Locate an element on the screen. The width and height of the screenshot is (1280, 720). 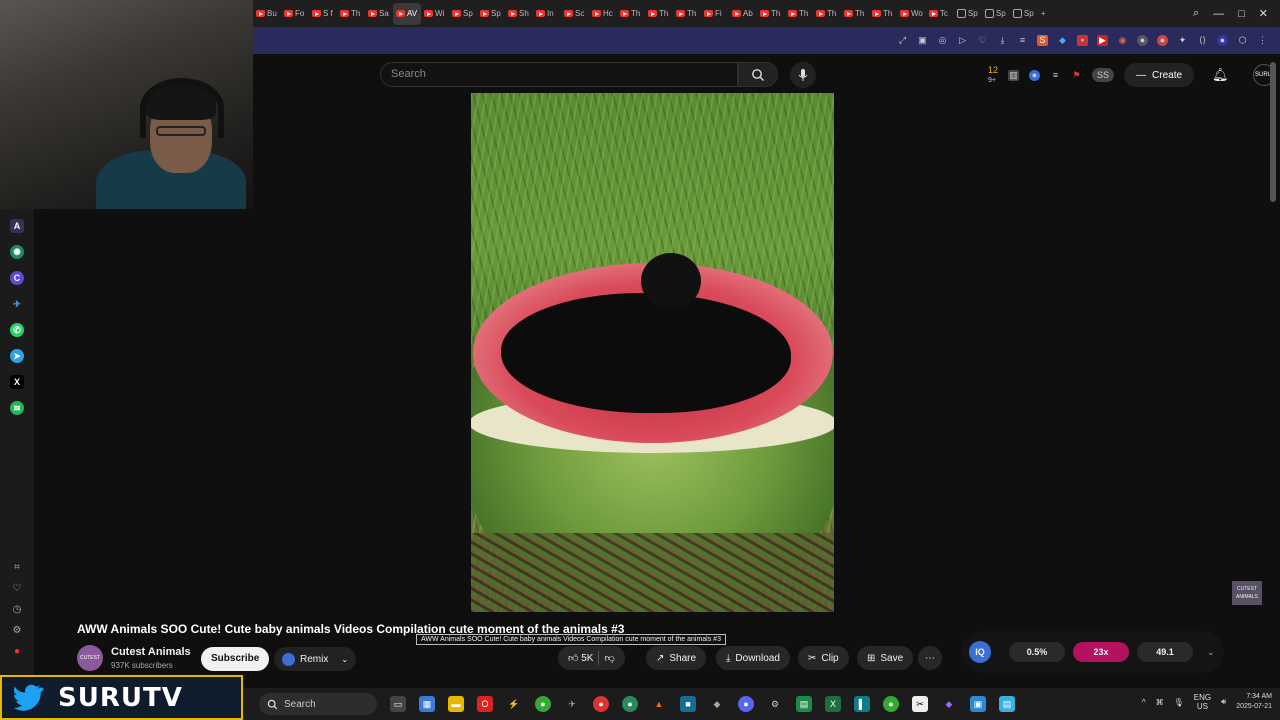
alert-icon: ⚑ is located at coordinates (1076, 75).